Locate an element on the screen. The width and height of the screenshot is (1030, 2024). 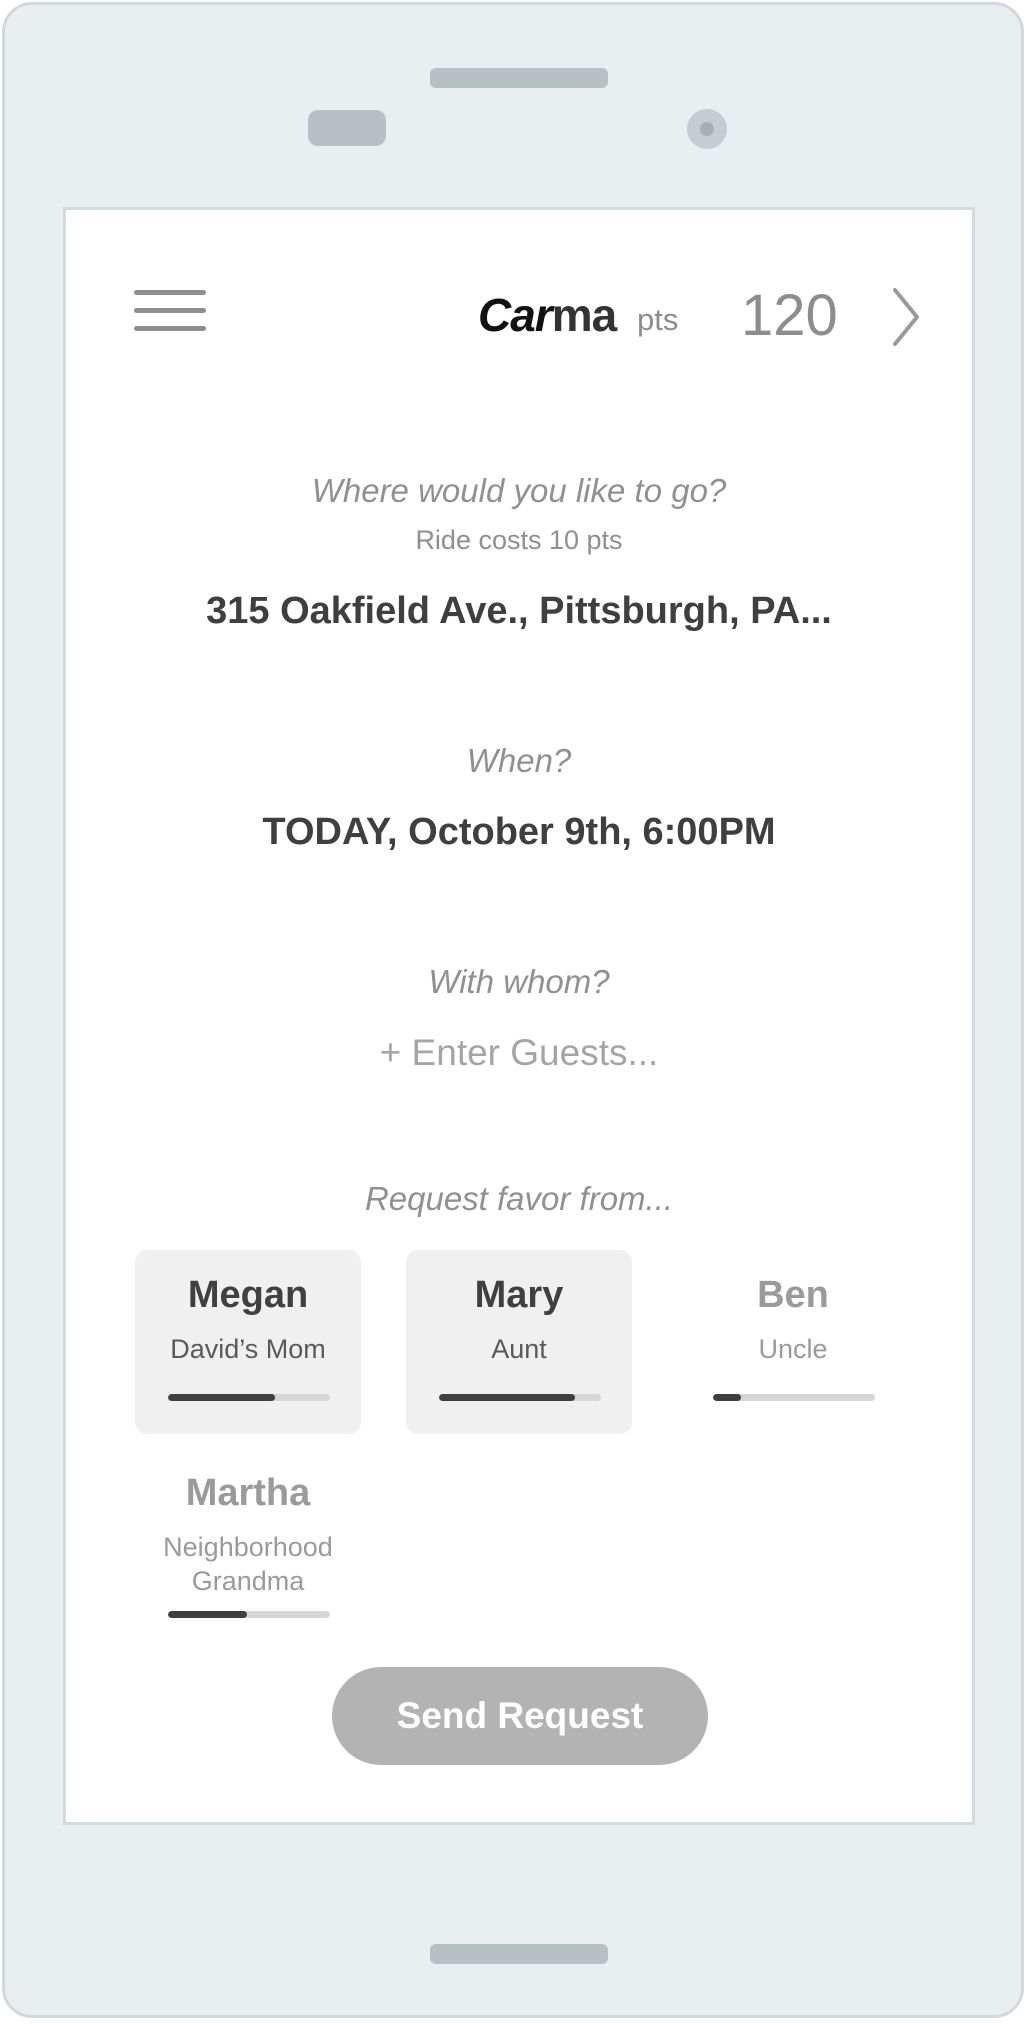
ride-cost-note: Ride costs 10 pts is located at coordinates (519, 540).